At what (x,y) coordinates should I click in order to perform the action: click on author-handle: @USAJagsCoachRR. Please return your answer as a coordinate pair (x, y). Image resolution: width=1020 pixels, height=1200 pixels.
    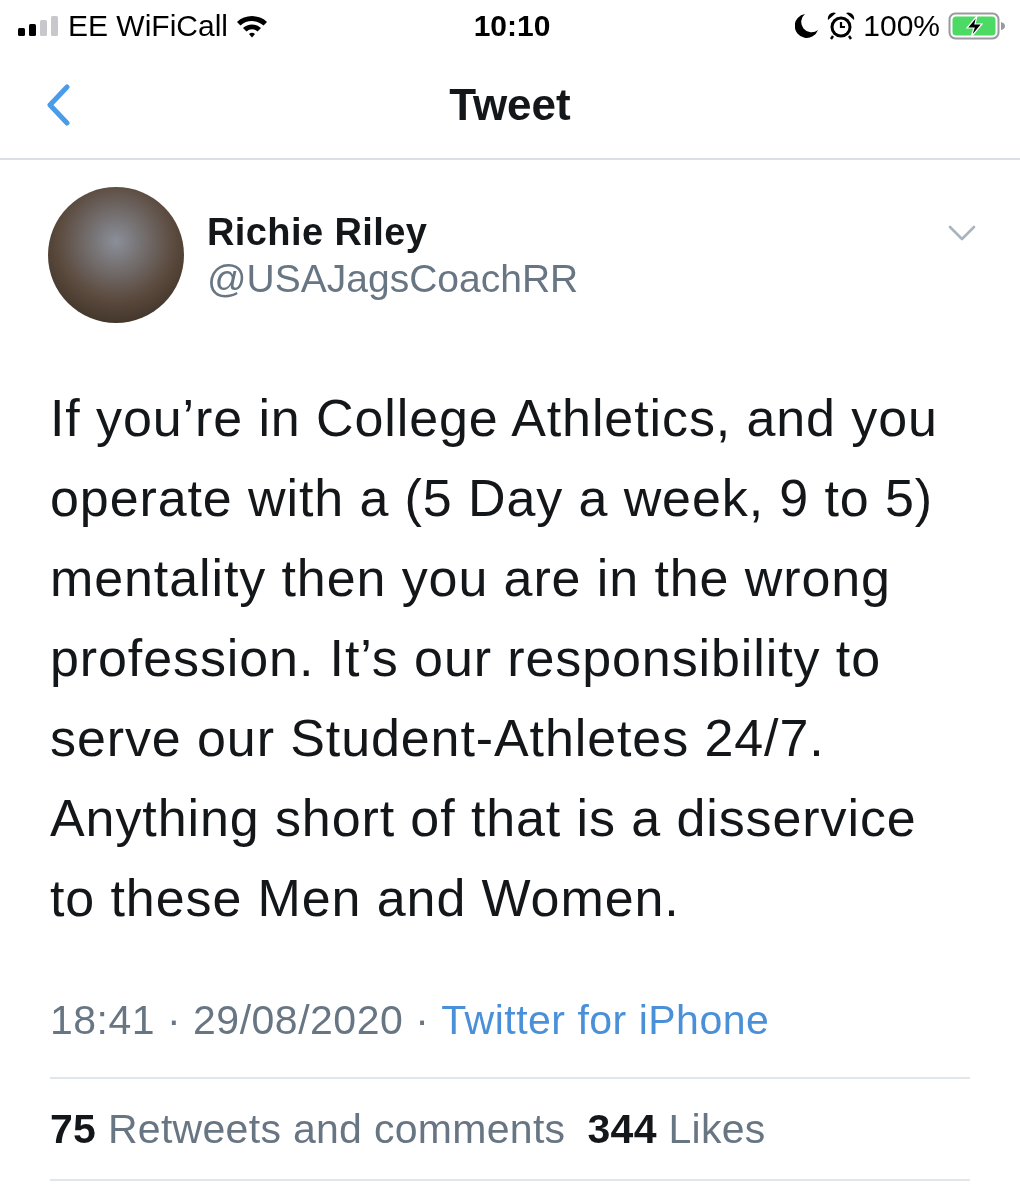
    Looking at the image, I should click on (393, 279).